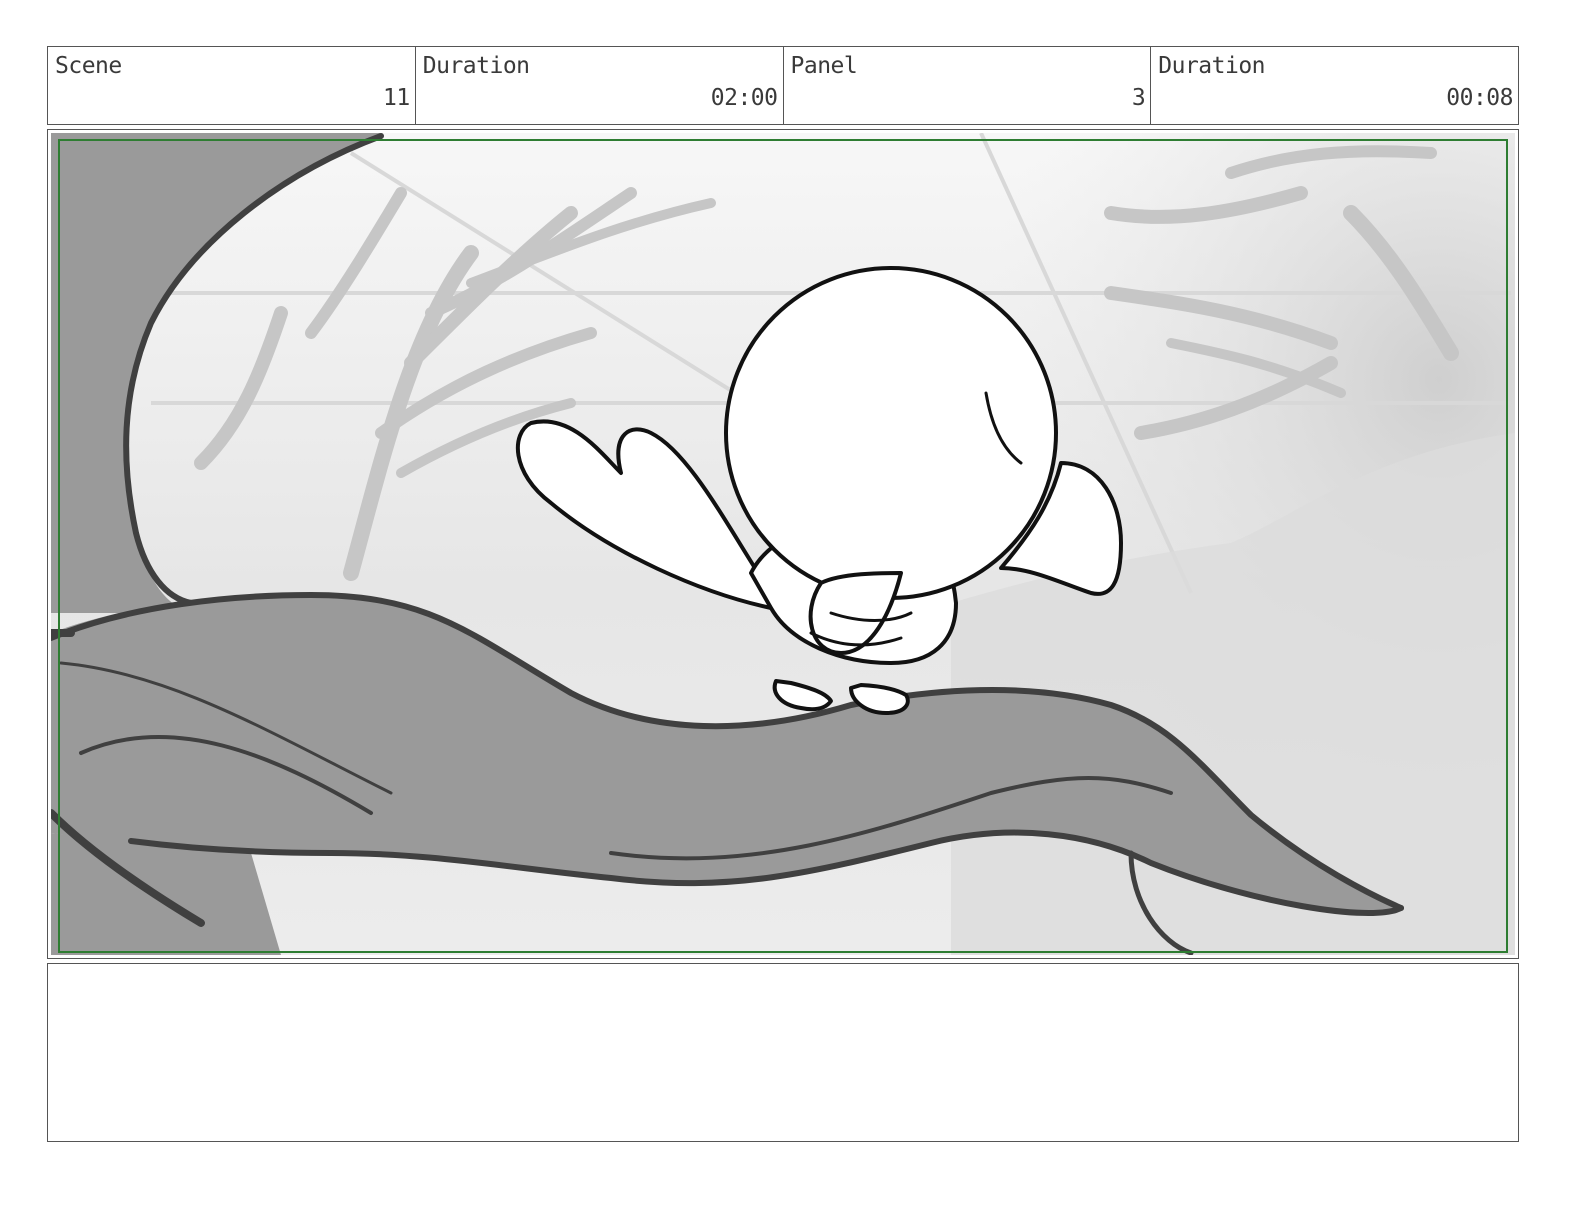 The height and width of the screenshot is (1224, 1584). Describe the element at coordinates (600, 85) in the screenshot. I see `scene-duration-cell: Duration 02:00` at that location.